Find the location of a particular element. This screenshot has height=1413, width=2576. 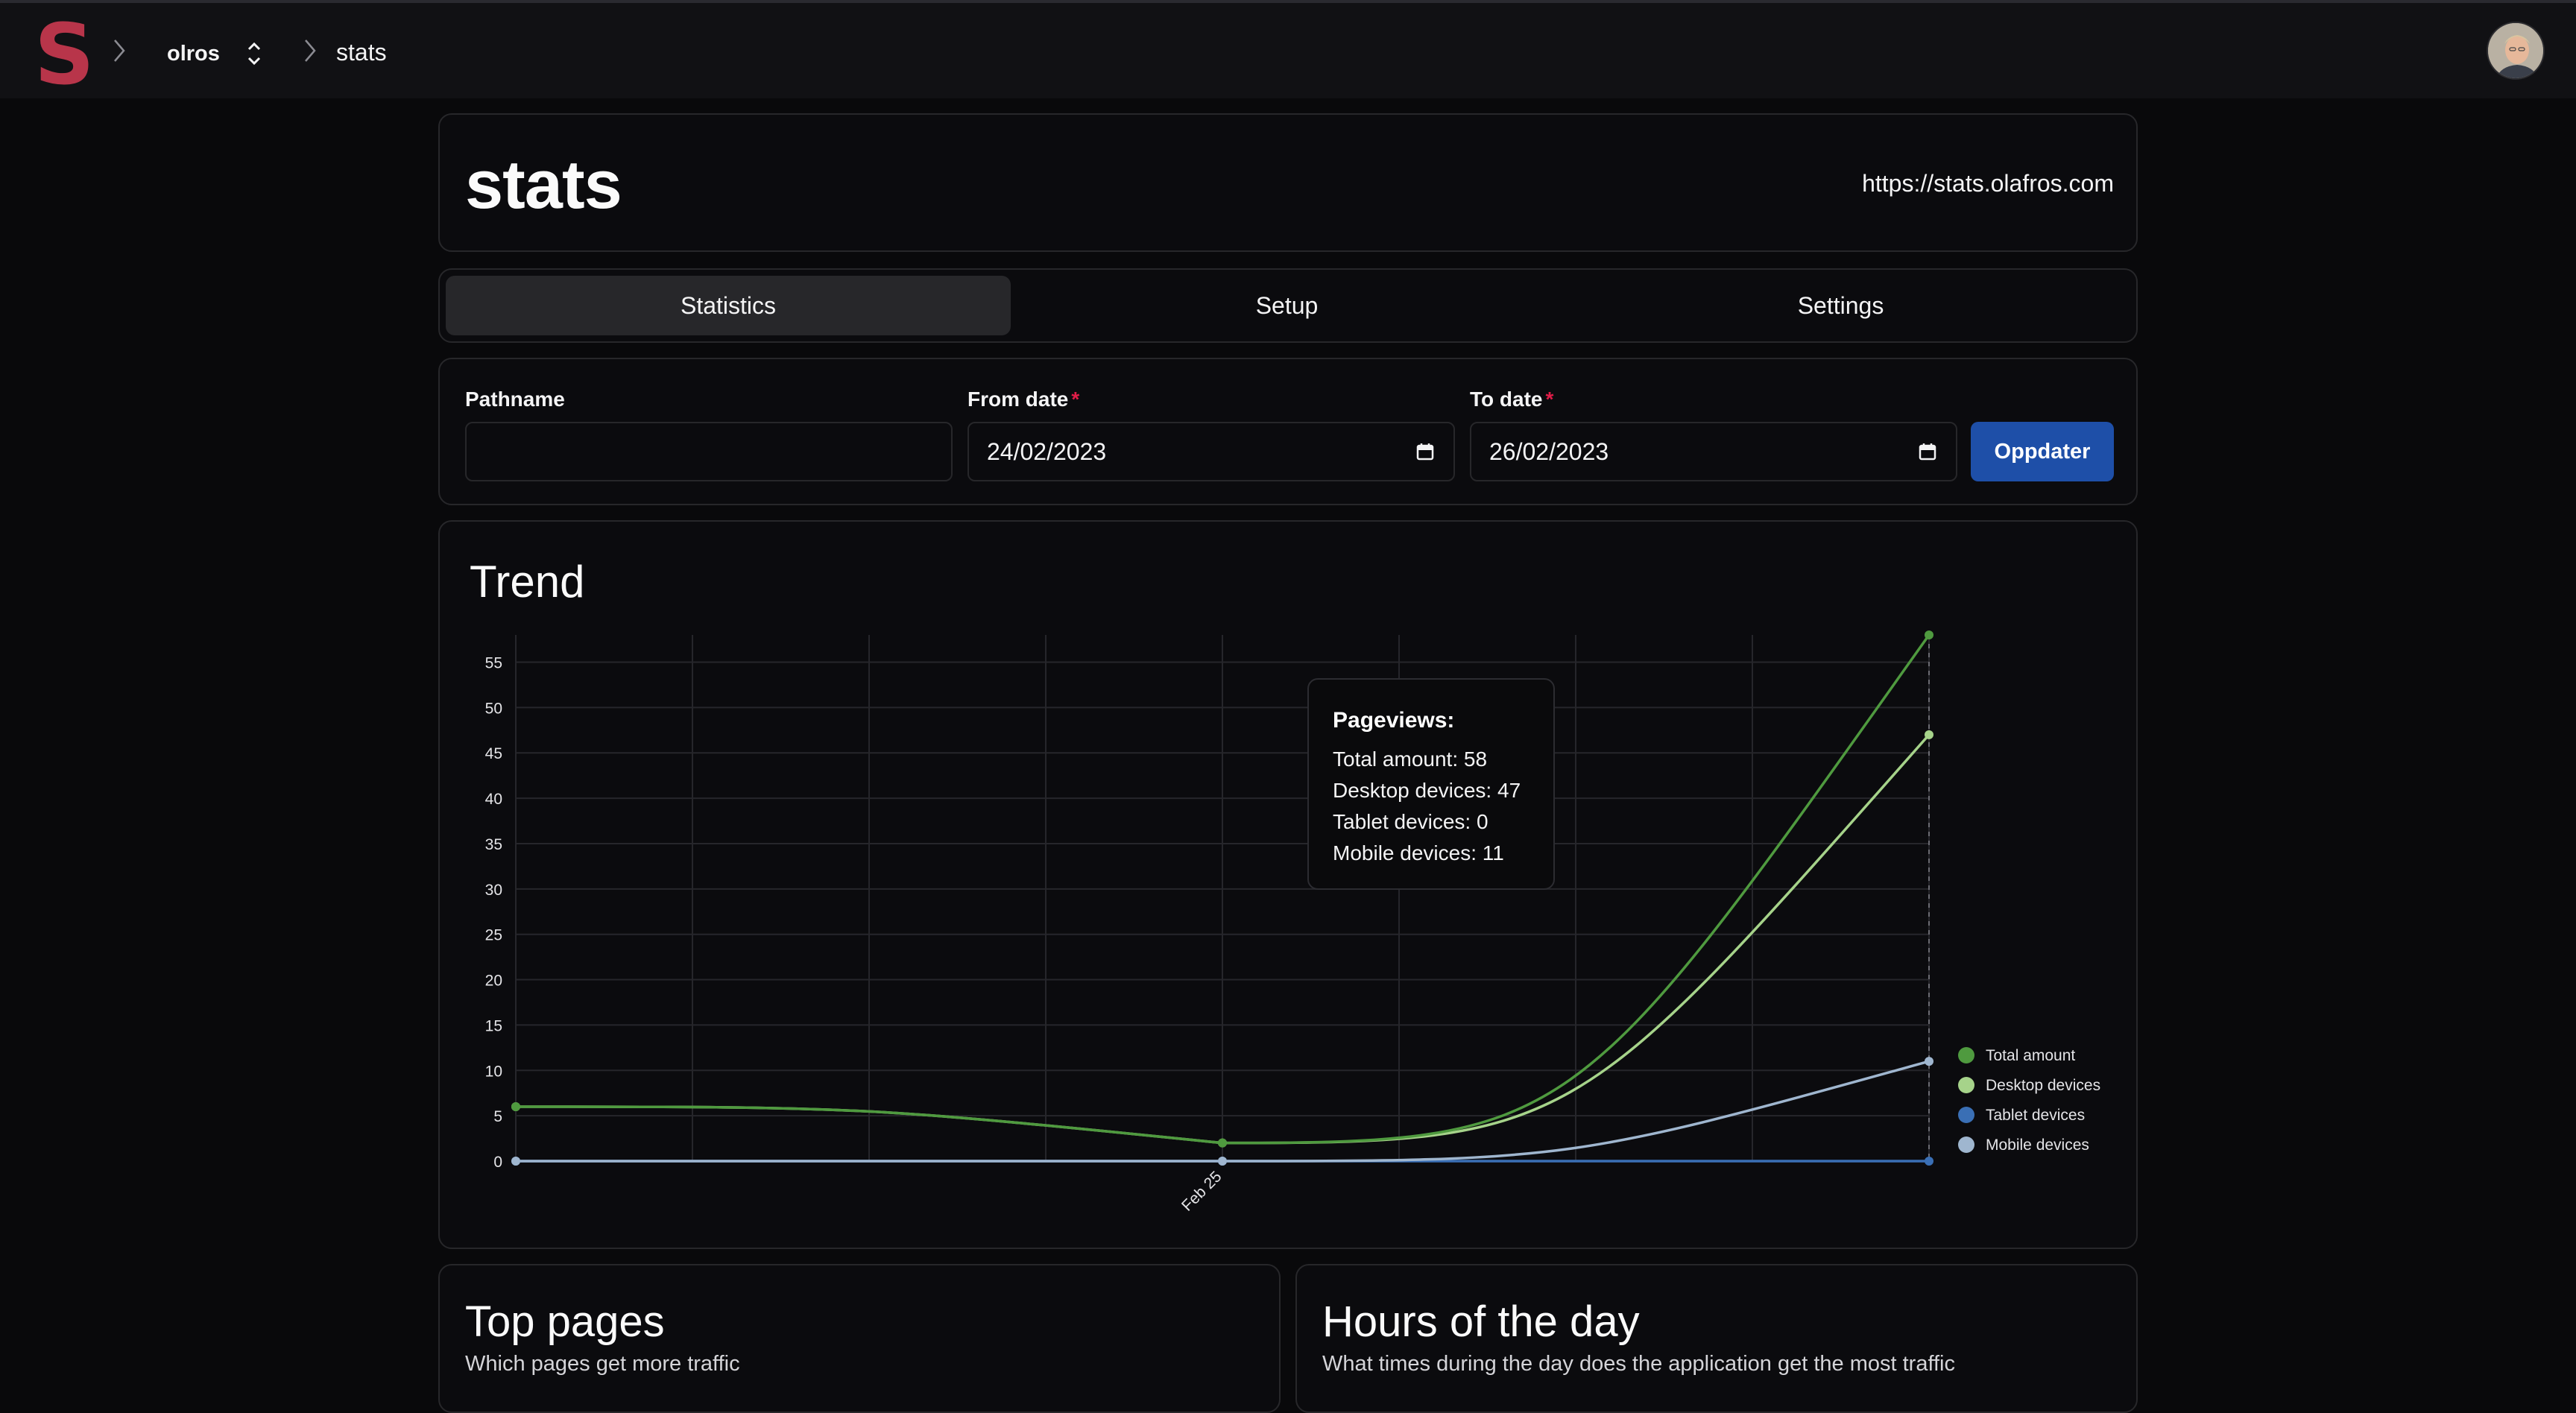

to-date-input: 26/02/2023 is located at coordinates (1714, 451).